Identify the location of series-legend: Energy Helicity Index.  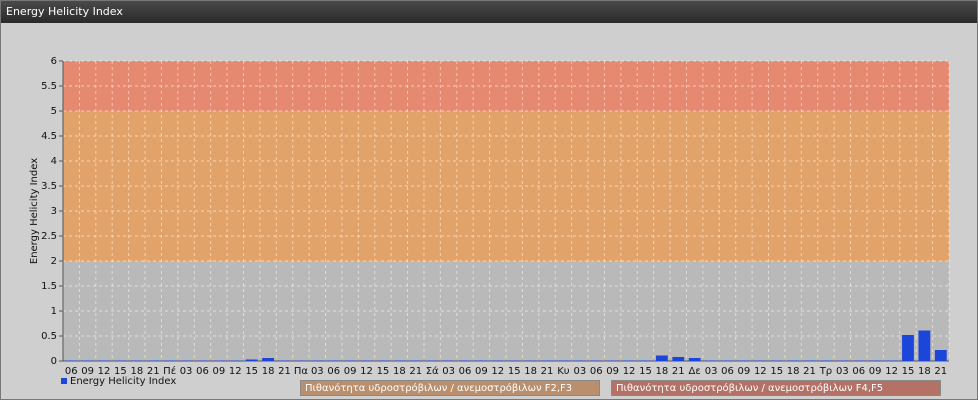
(118, 381).